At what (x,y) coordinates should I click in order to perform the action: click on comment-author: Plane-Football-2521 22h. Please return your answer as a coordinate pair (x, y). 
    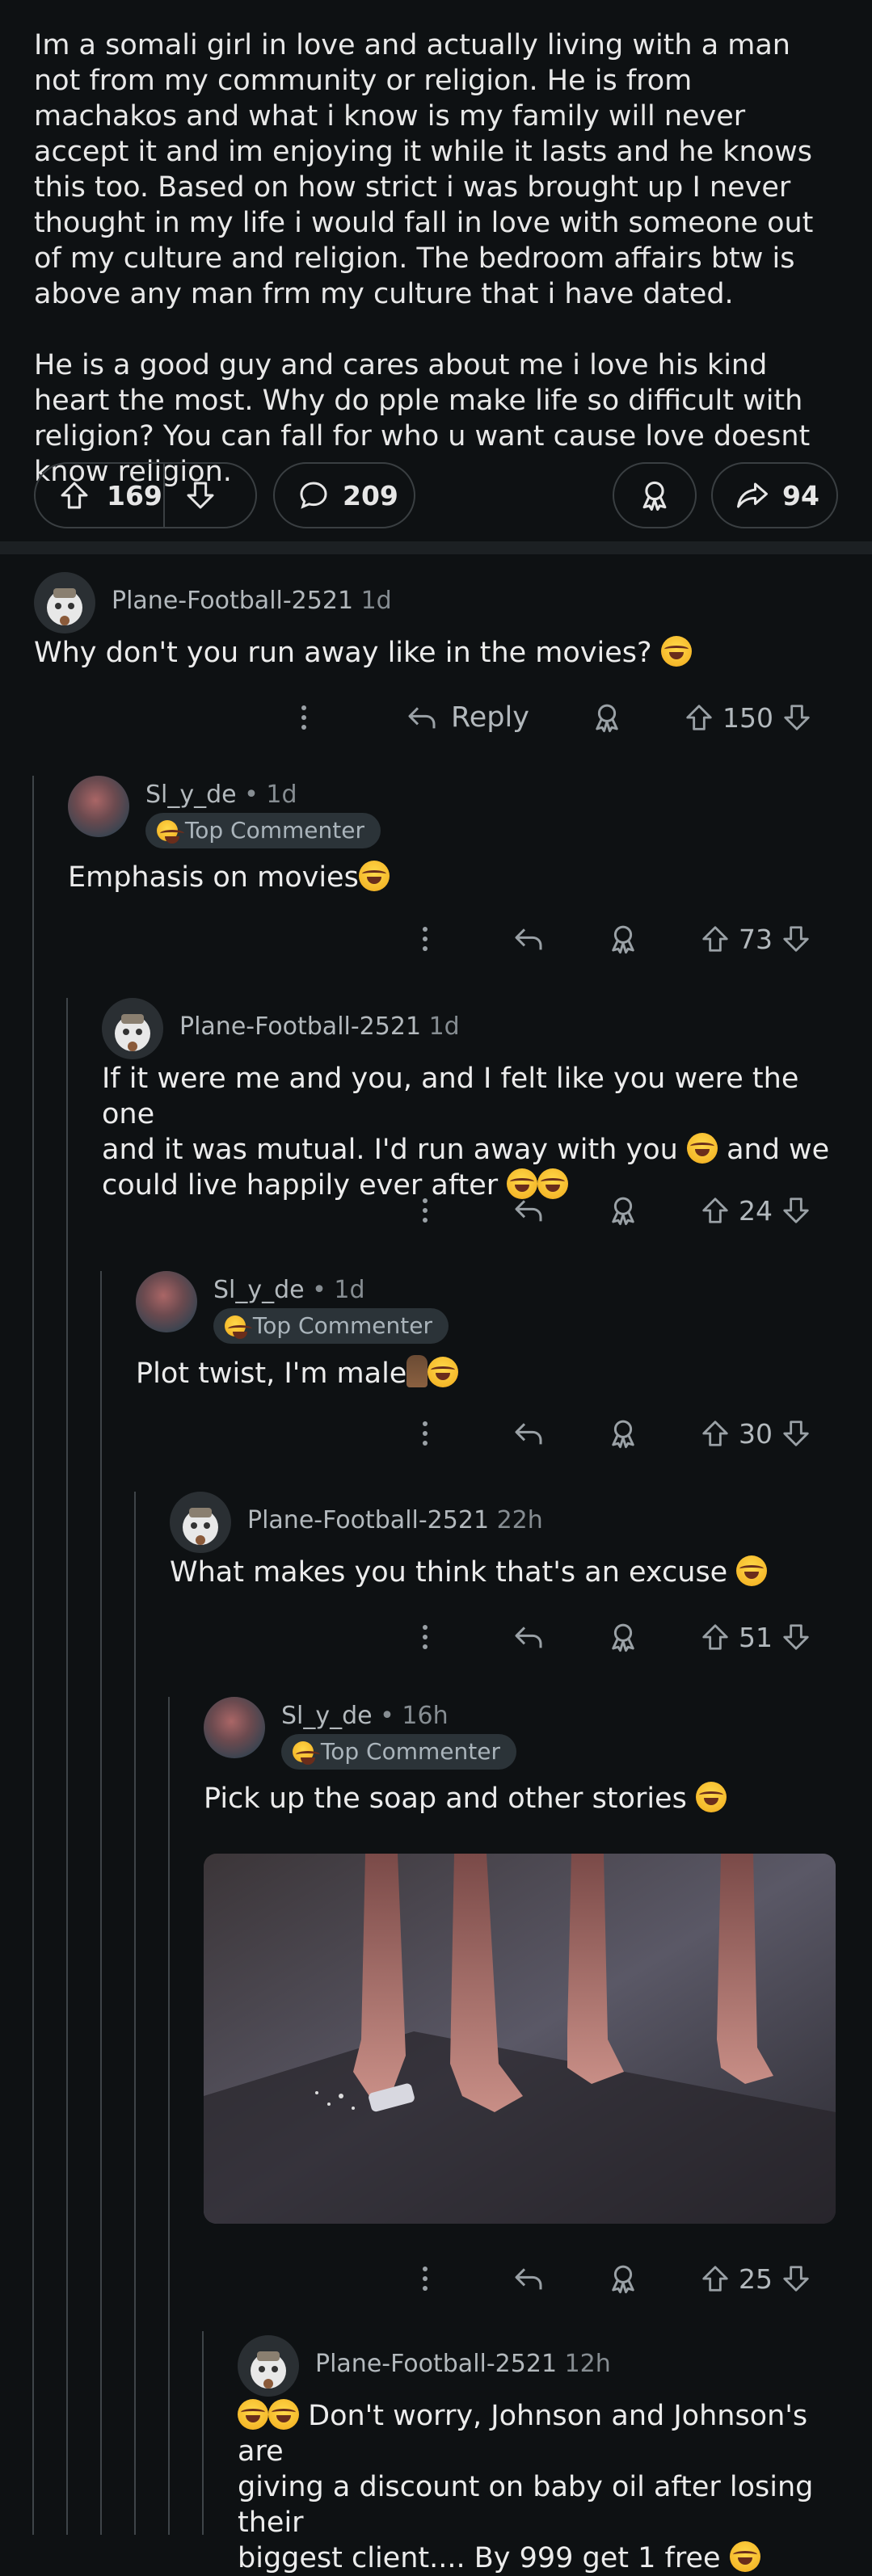
    Looking at the image, I should click on (395, 1520).